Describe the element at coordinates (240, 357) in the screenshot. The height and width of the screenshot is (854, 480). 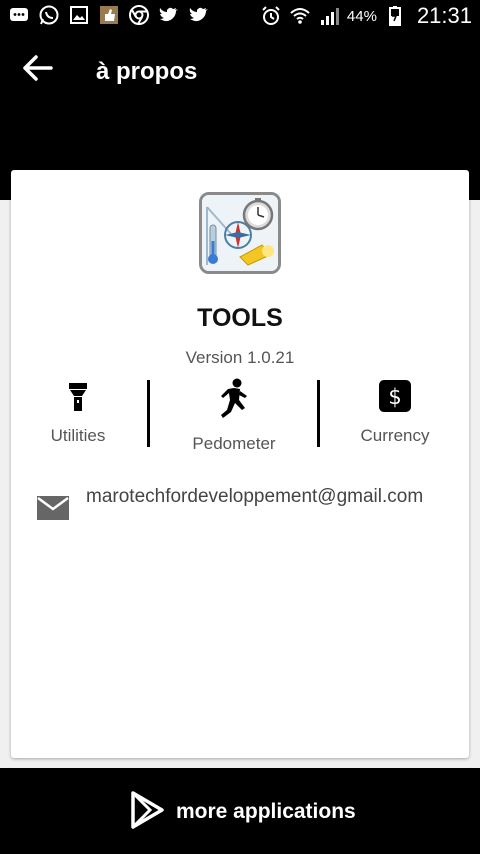
I see `app-version: Version 1.0.21` at that location.